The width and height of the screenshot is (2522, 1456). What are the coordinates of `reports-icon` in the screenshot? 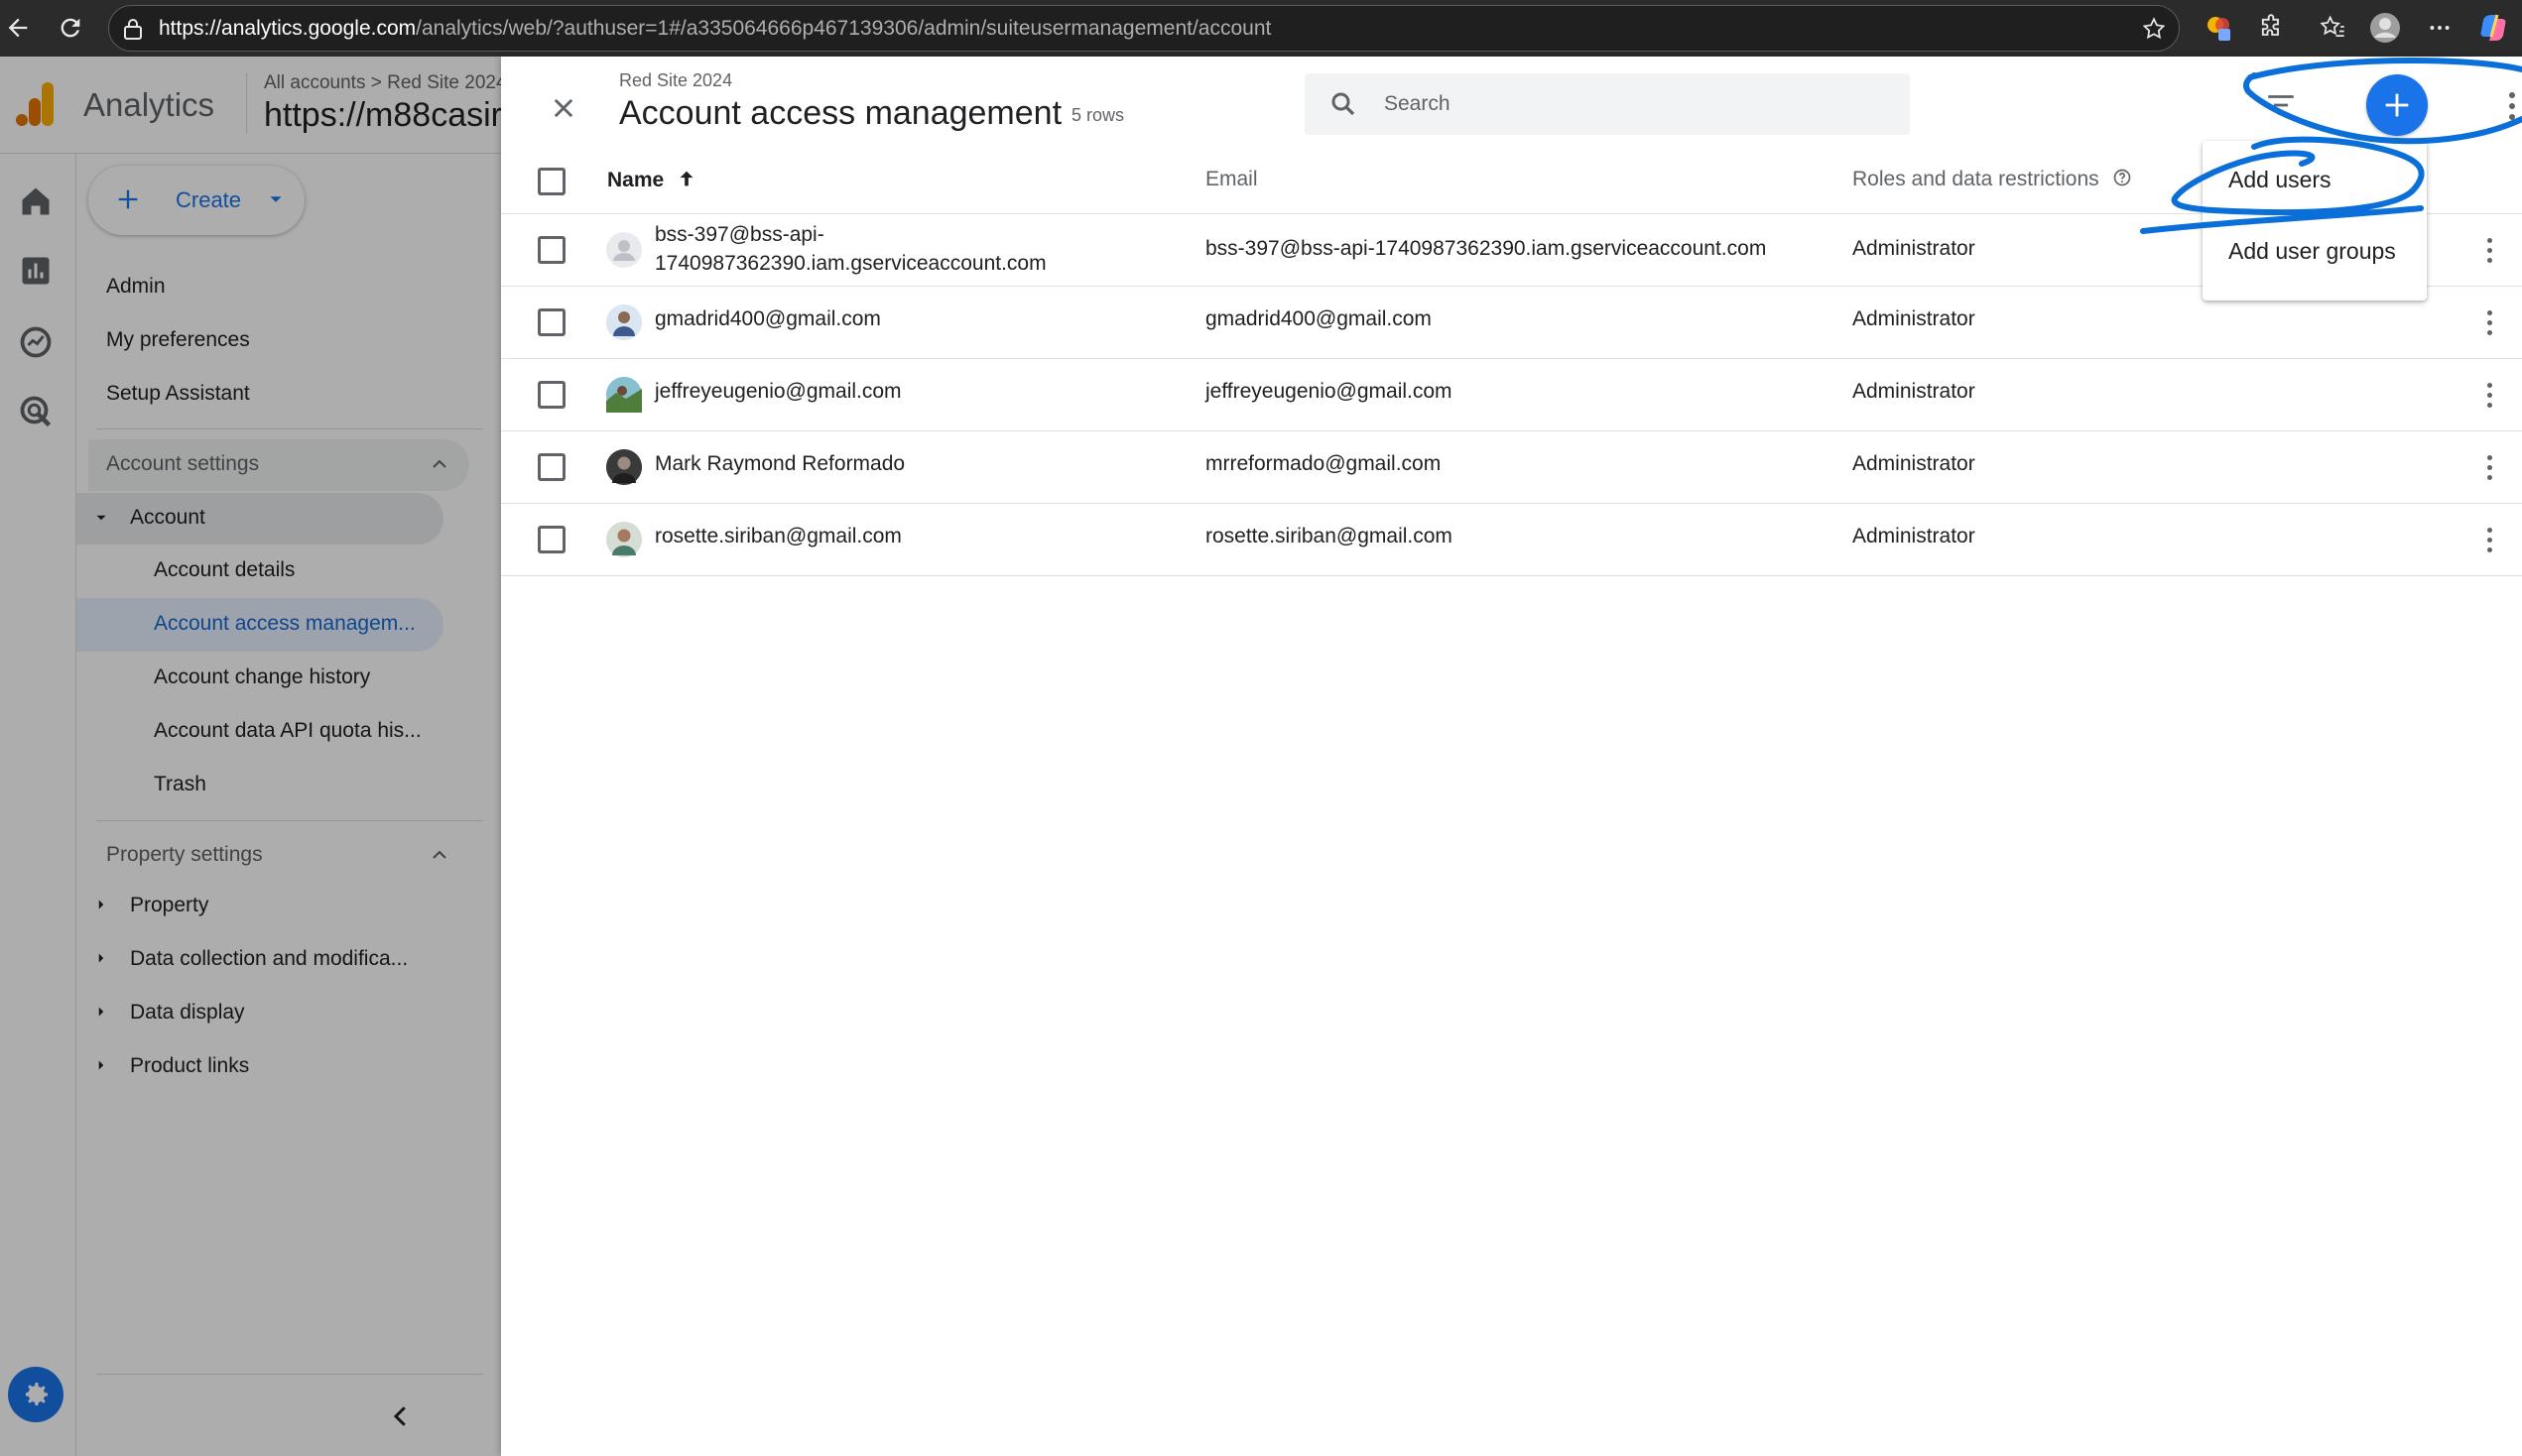 It's located at (36, 273).